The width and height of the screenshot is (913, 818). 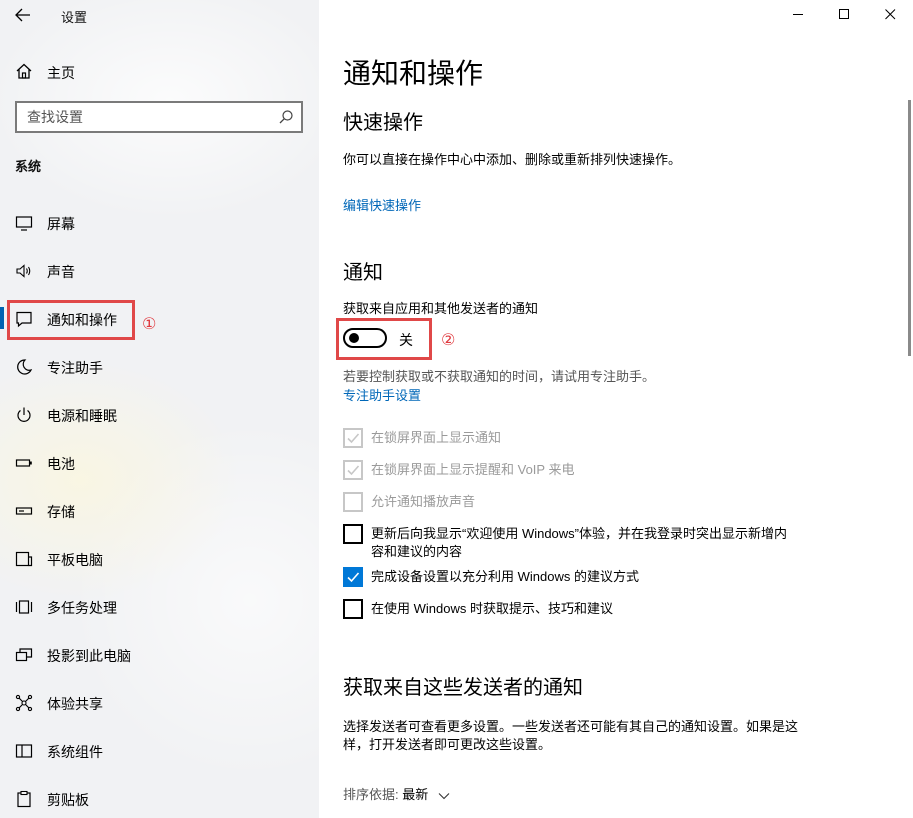 What do you see at coordinates (363, 273) in the screenshot?
I see `notifications-heading: 通知` at bounding box center [363, 273].